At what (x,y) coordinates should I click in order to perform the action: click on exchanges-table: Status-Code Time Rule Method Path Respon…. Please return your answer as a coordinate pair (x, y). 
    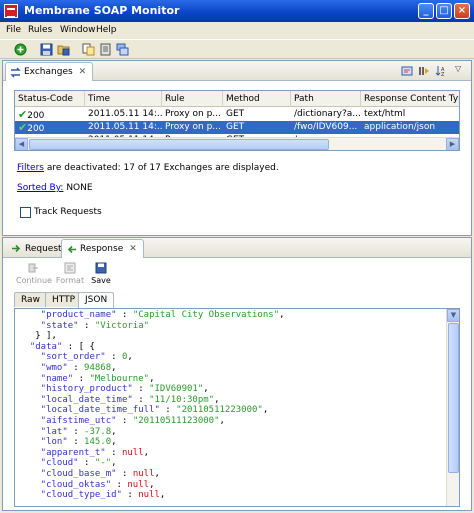
    Looking at the image, I should click on (237, 120).